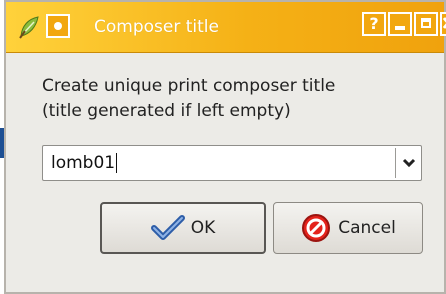 This screenshot has width=446, height=294. What do you see at coordinates (374, 24) in the screenshot?
I see `help-icon: ?` at bounding box center [374, 24].